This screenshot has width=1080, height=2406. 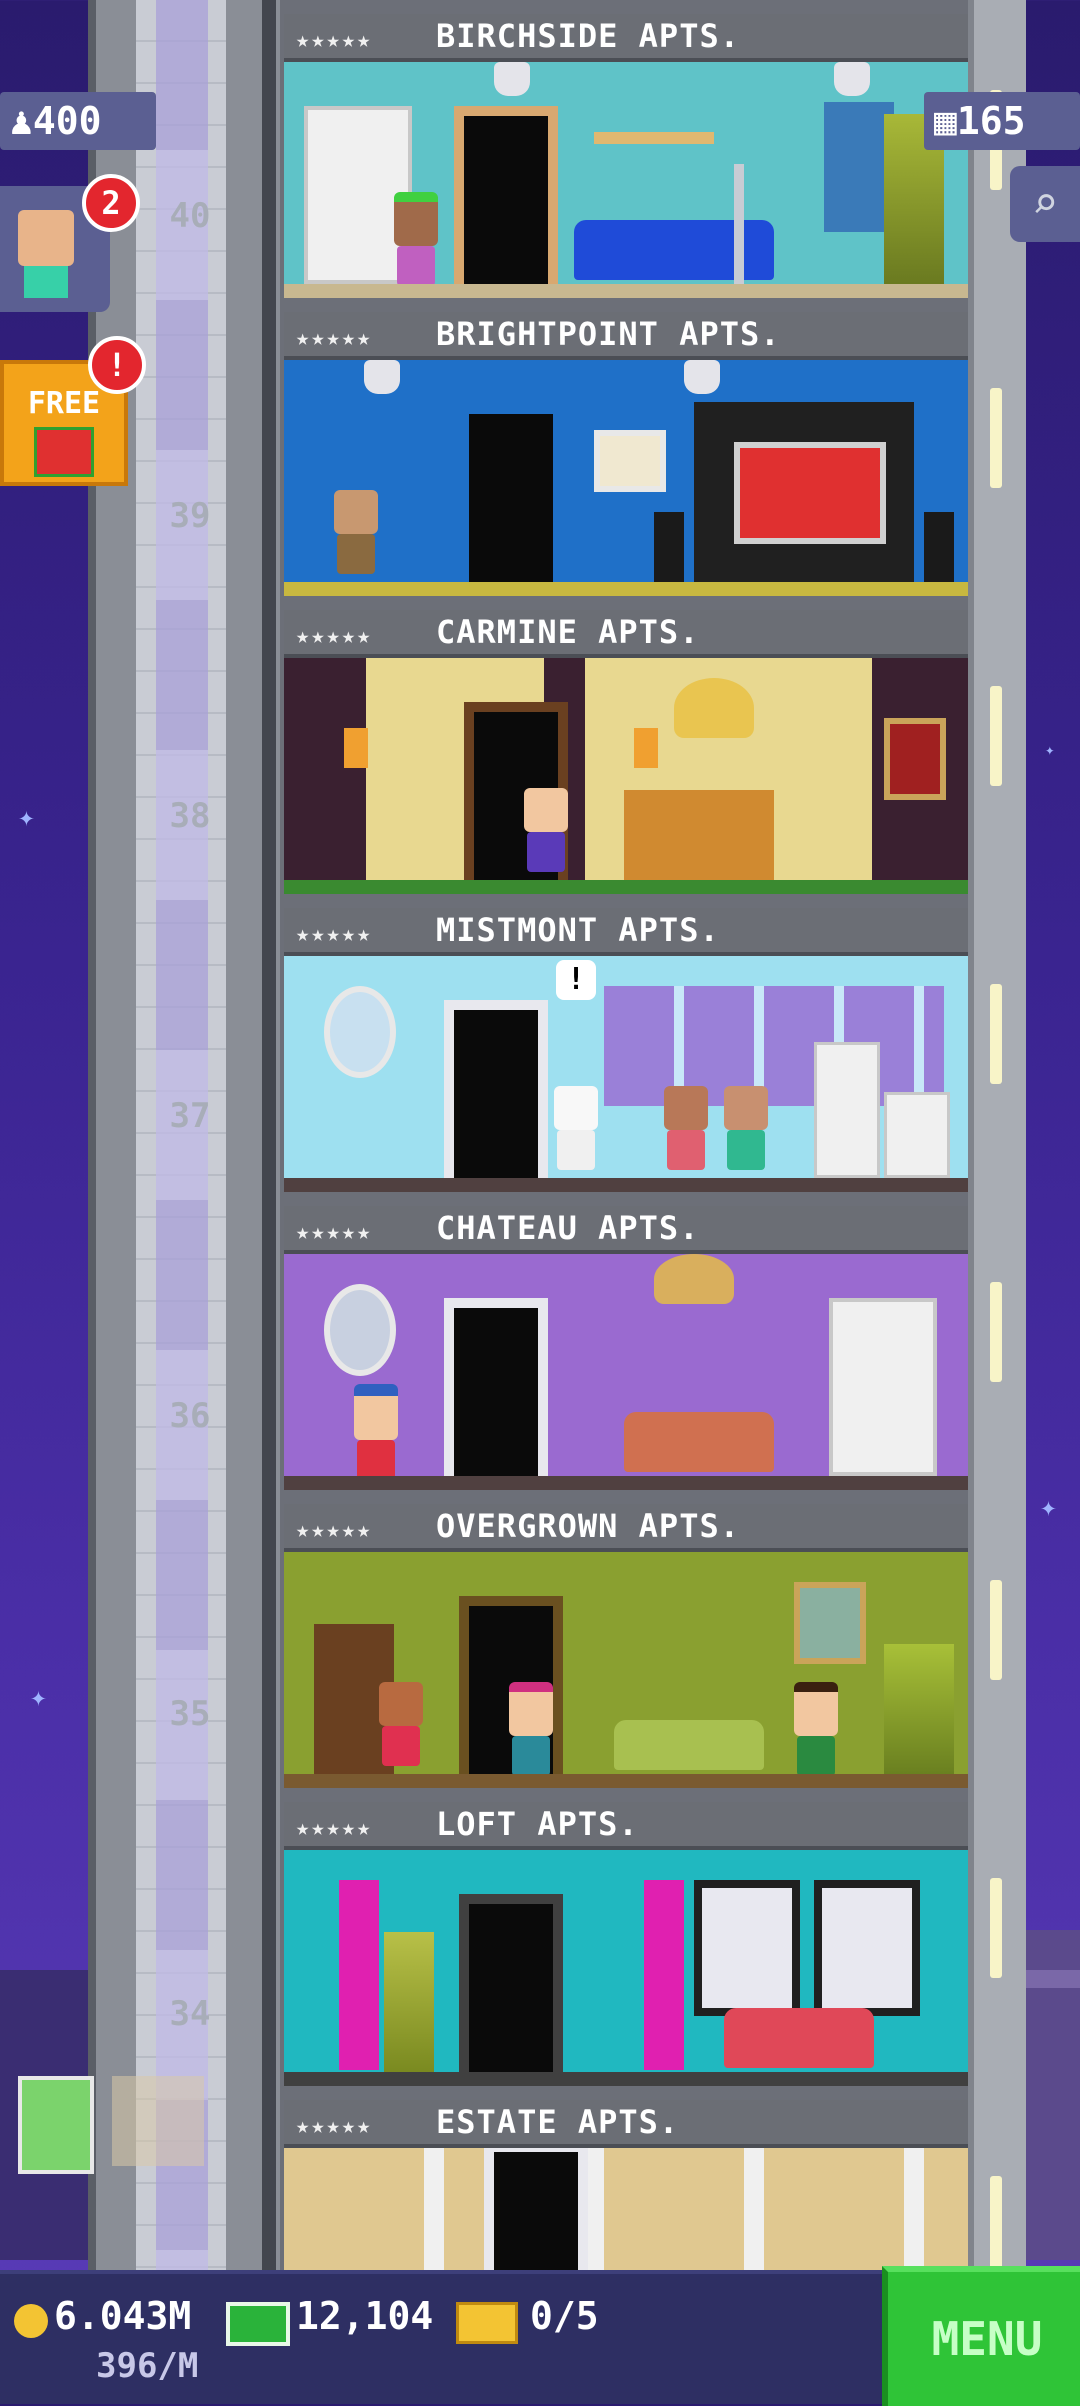 I want to click on tickets-value: 0/5, so click(x=564, y=2316).